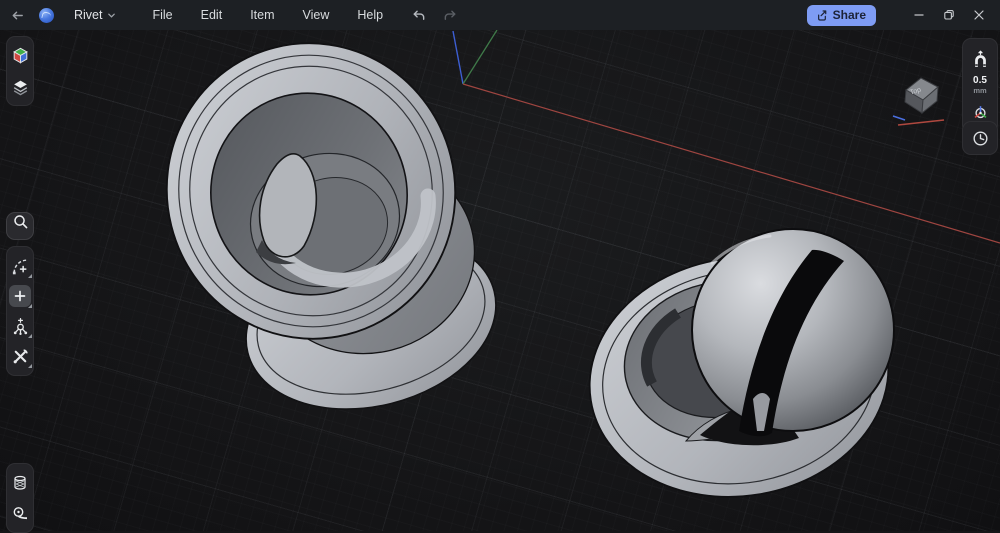 The width and height of the screenshot is (1000, 533). I want to click on search-button, so click(20, 226).